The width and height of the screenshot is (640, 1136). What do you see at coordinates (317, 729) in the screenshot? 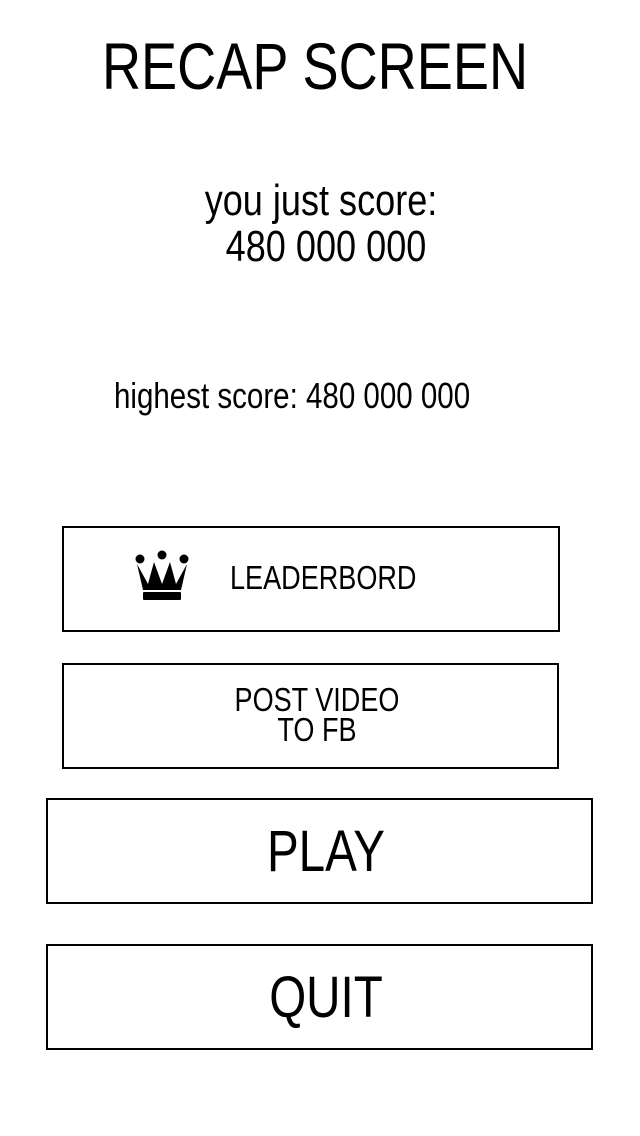
I see `post-video-label-line2: TO FB` at bounding box center [317, 729].